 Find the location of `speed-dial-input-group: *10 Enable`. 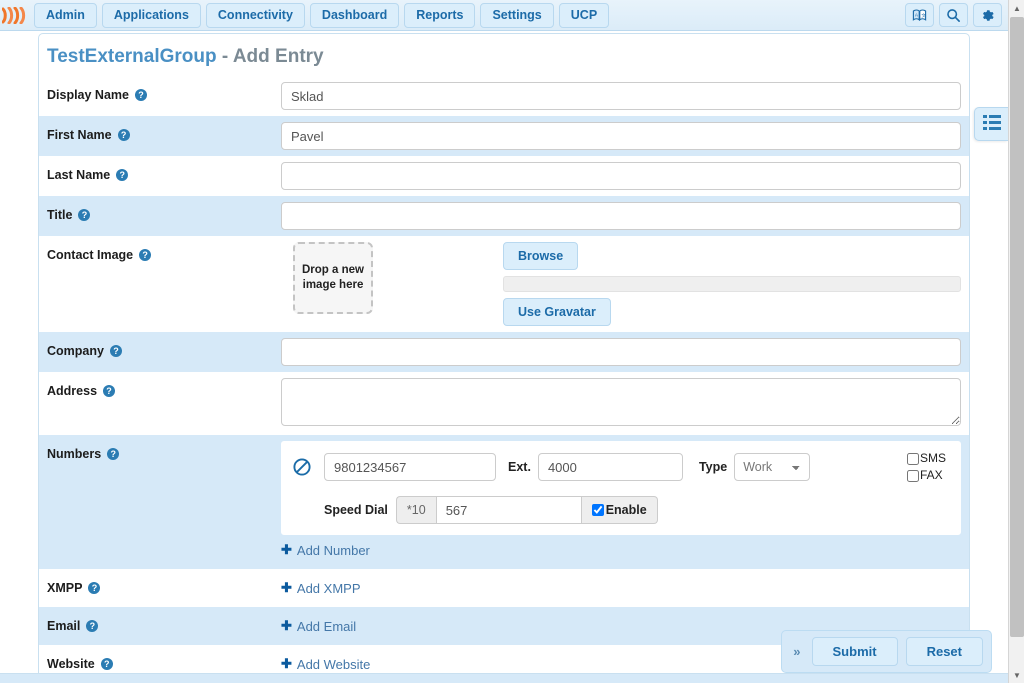

speed-dial-input-group: *10 Enable is located at coordinates (526, 510).